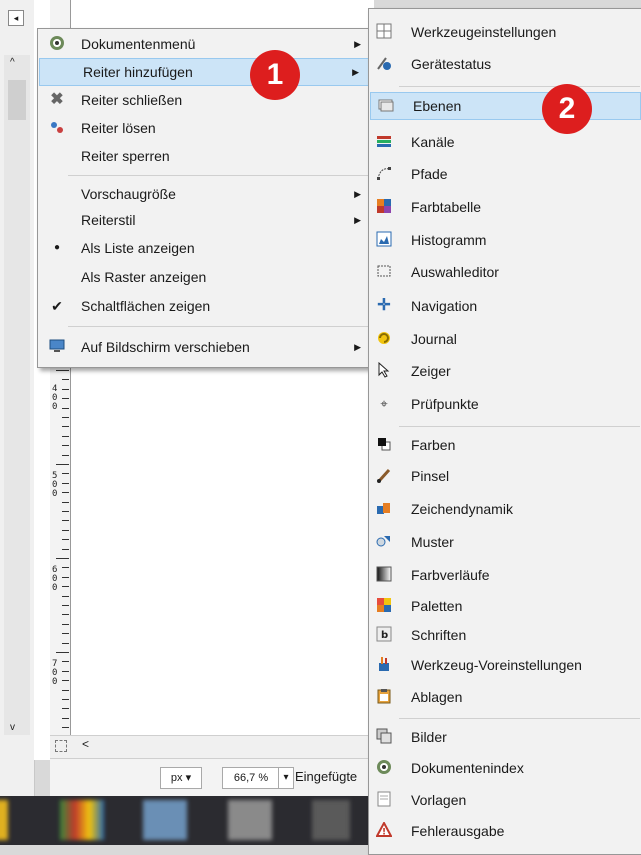 The width and height of the screenshot is (641, 855). What do you see at coordinates (12, 727) in the screenshot?
I see `scroll-down-icon: v` at bounding box center [12, 727].